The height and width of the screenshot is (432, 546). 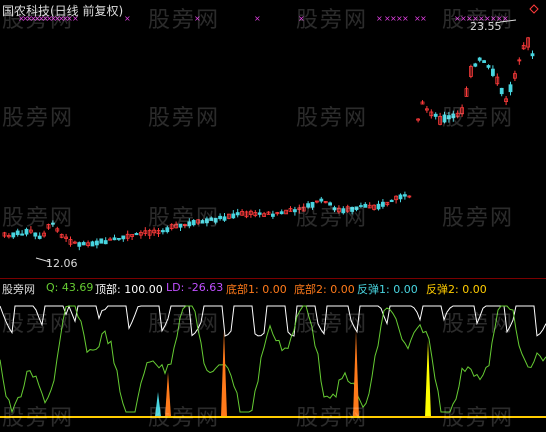 What do you see at coordinates (62, 263) in the screenshot?
I see `price-low-label: 12.06` at bounding box center [62, 263].